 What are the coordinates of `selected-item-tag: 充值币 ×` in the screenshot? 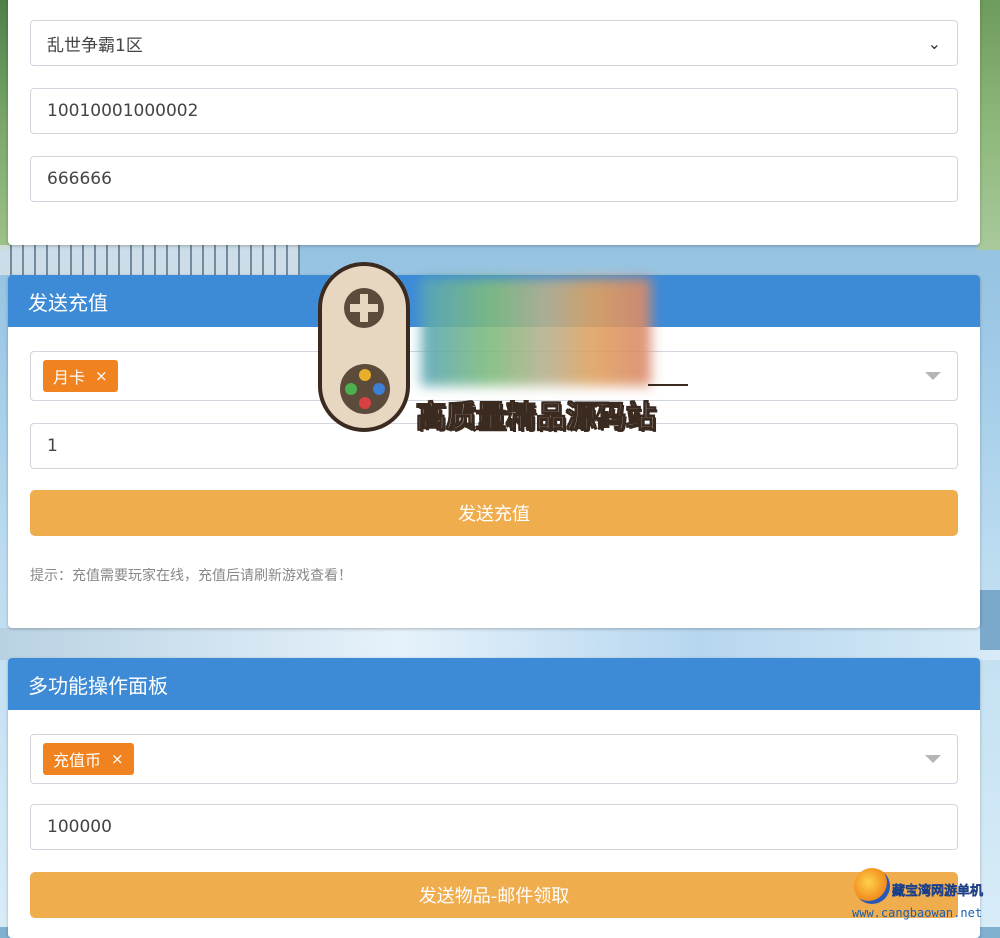 It's located at (88, 759).